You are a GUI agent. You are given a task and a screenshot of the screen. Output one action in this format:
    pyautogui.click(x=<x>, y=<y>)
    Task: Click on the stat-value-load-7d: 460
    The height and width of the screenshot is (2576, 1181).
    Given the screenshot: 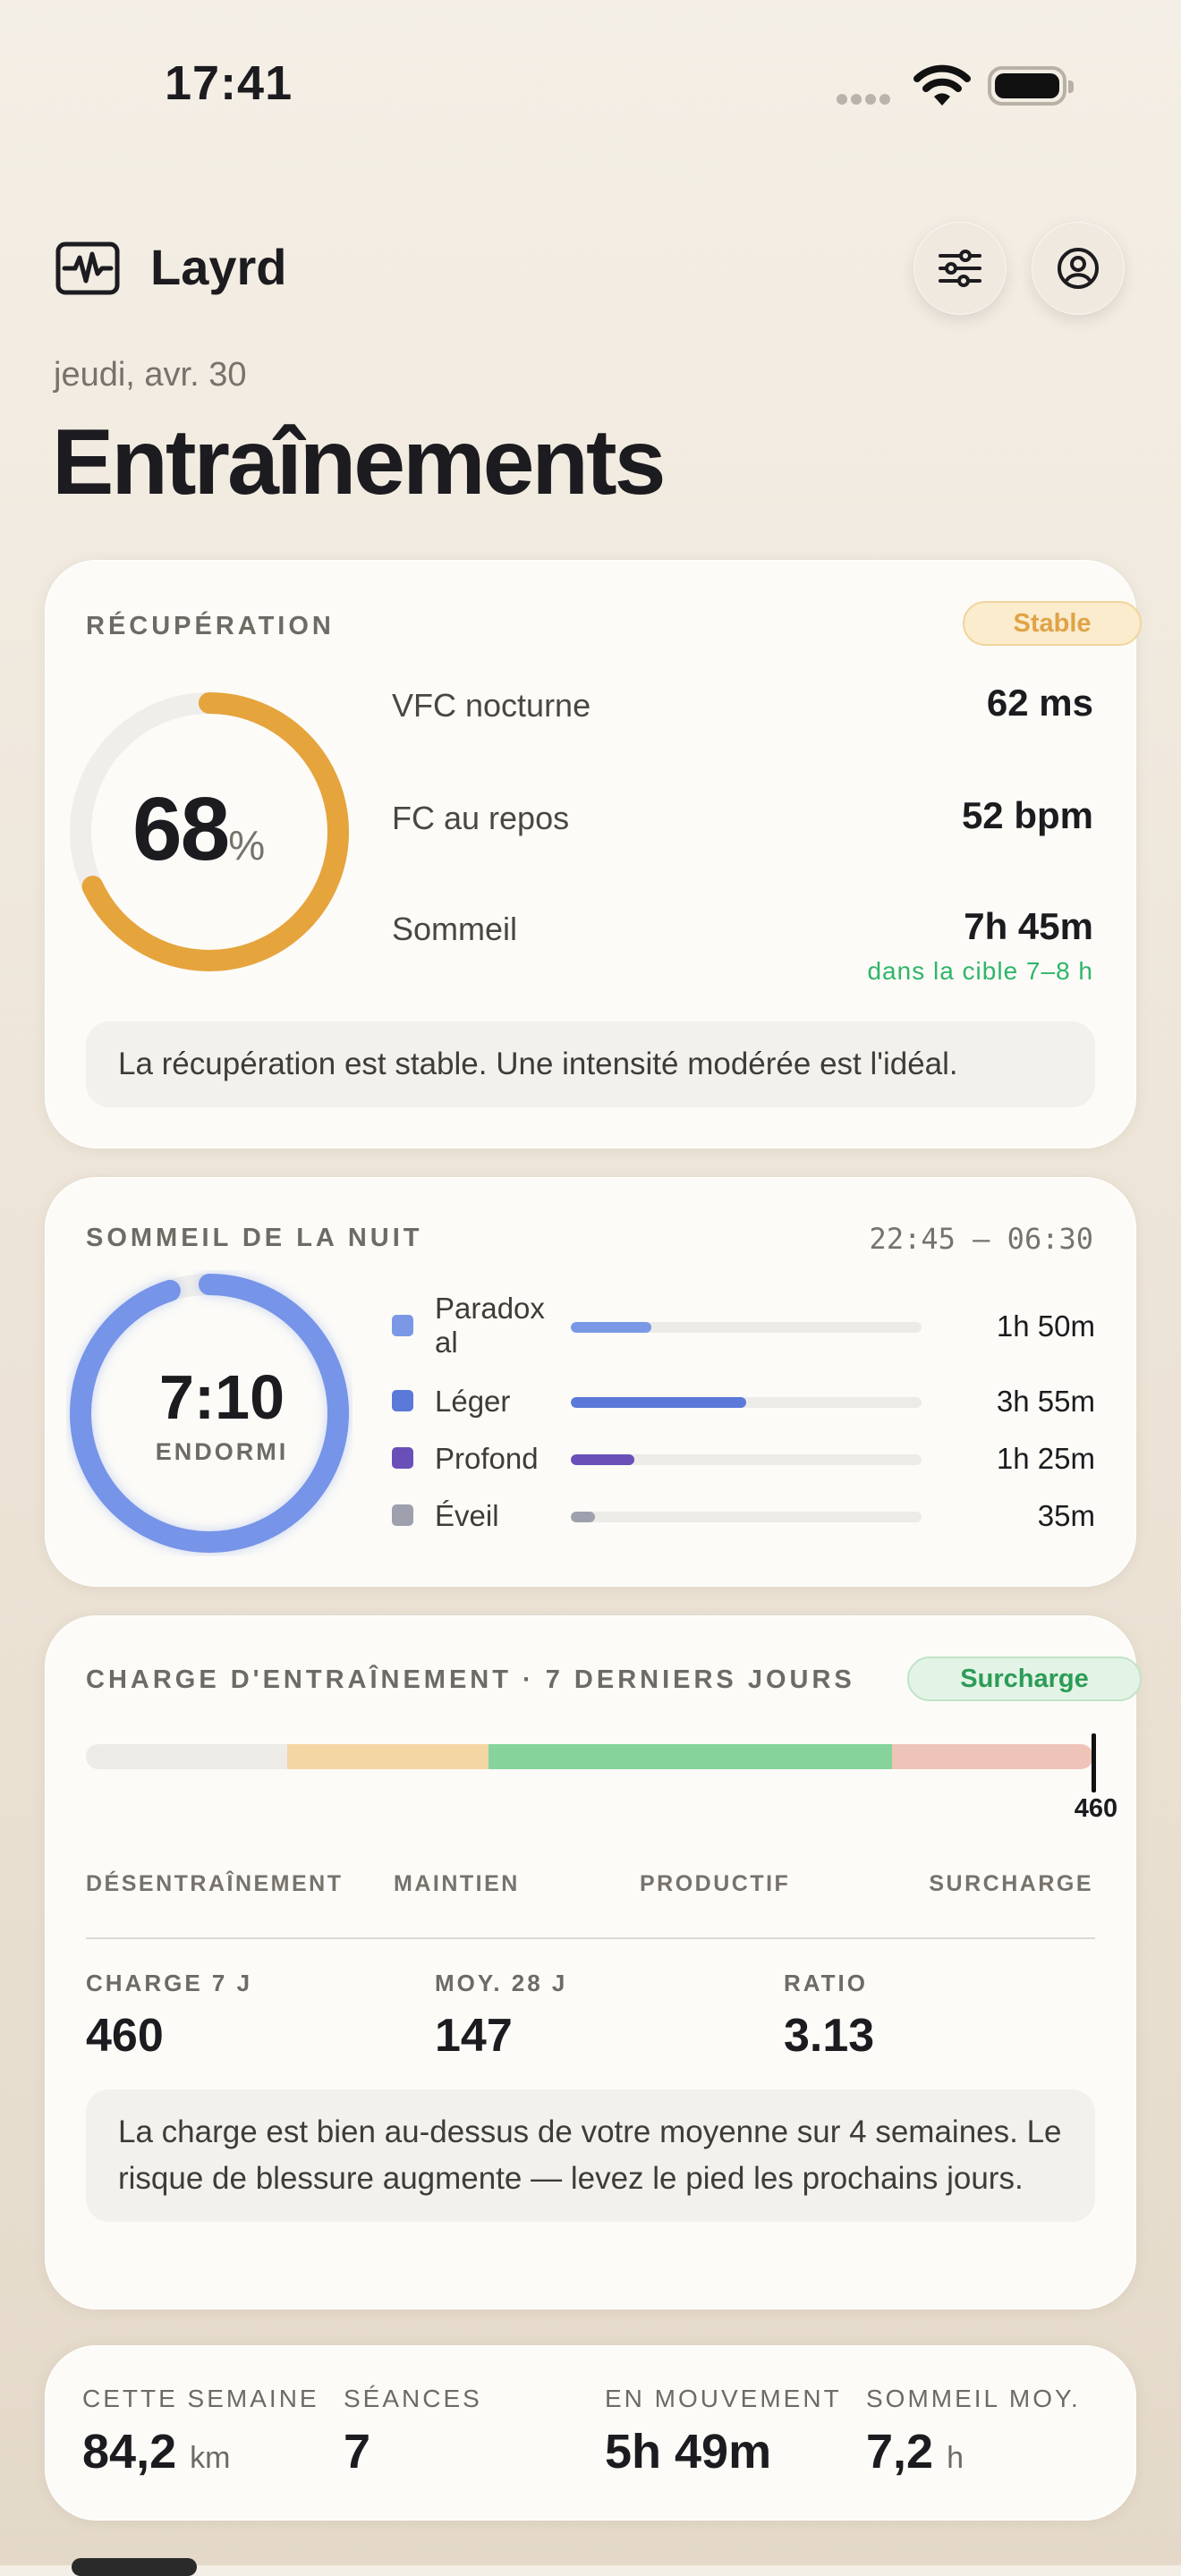 What is the action you would take?
    pyautogui.click(x=125, y=2036)
    